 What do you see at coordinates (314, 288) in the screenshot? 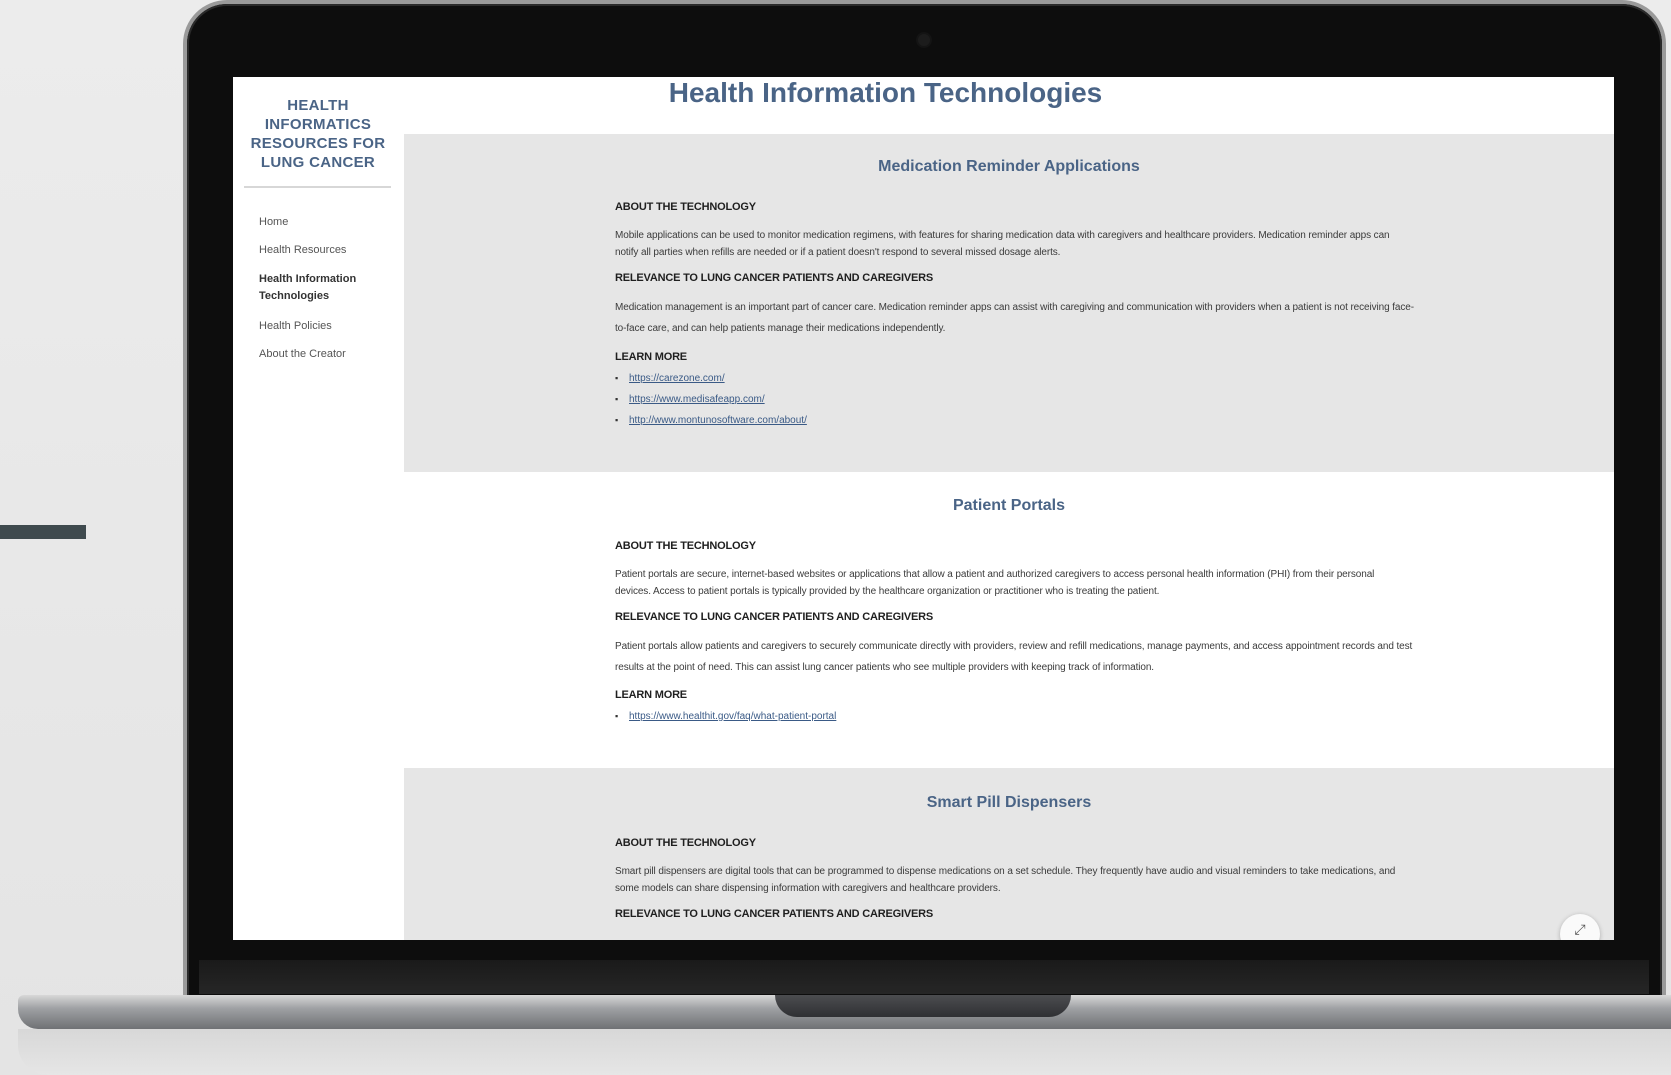
I see `nav-item-health-information-technologies: Health Information Technologies` at bounding box center [314, 288].